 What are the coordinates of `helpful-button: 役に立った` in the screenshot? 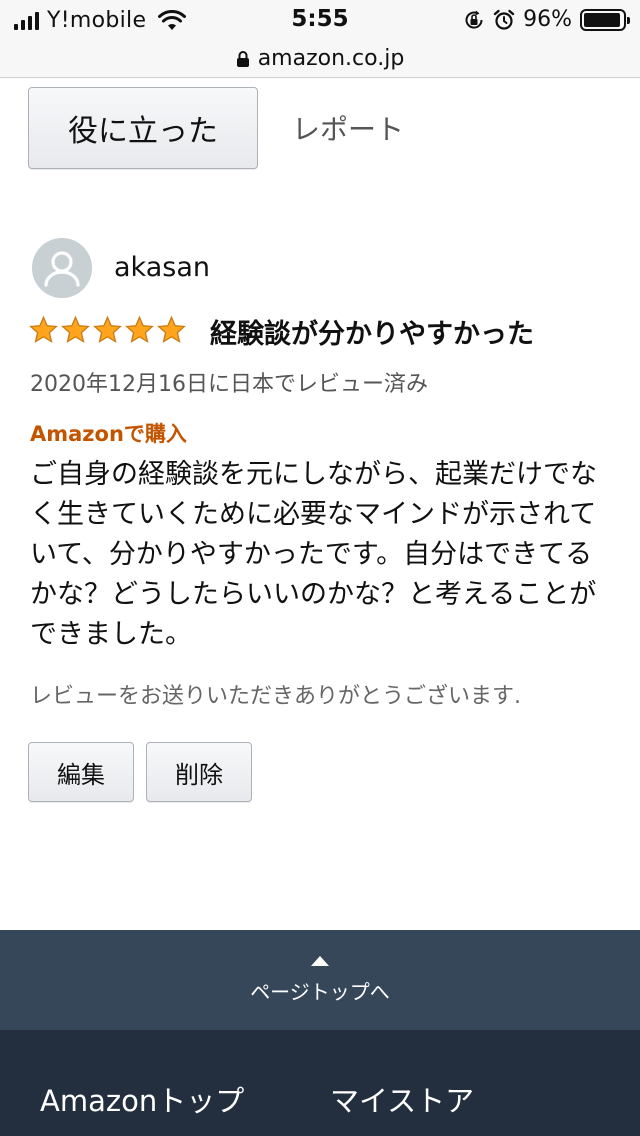 It's located at (143, 128).